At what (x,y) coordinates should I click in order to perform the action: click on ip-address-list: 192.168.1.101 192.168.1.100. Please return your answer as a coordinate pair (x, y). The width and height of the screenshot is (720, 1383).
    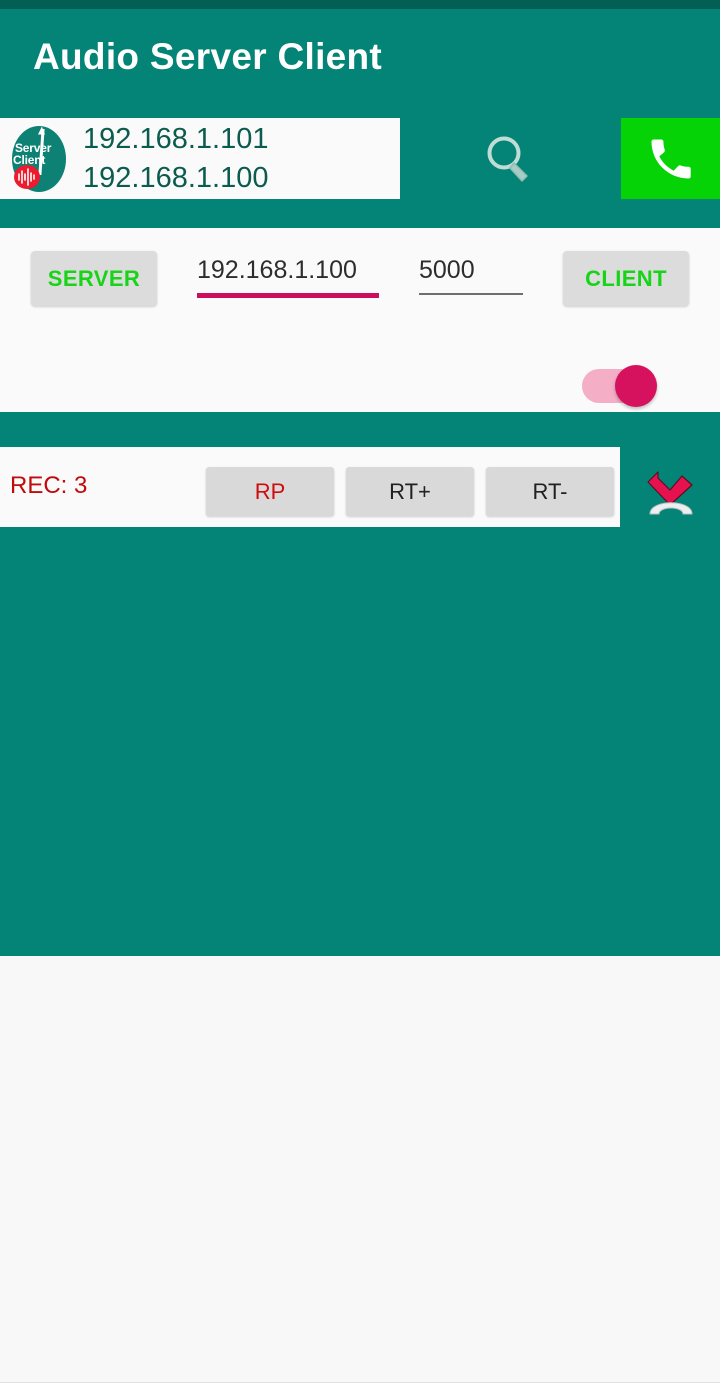
    Looking at the image, I should click on (175, 159).